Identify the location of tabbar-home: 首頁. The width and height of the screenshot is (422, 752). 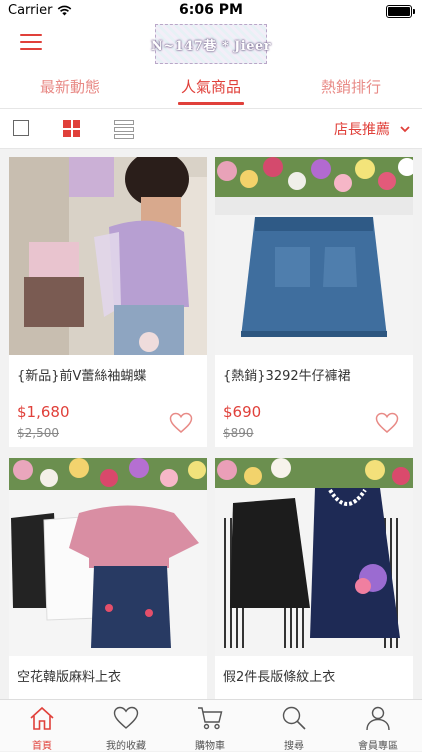
(42, 726).